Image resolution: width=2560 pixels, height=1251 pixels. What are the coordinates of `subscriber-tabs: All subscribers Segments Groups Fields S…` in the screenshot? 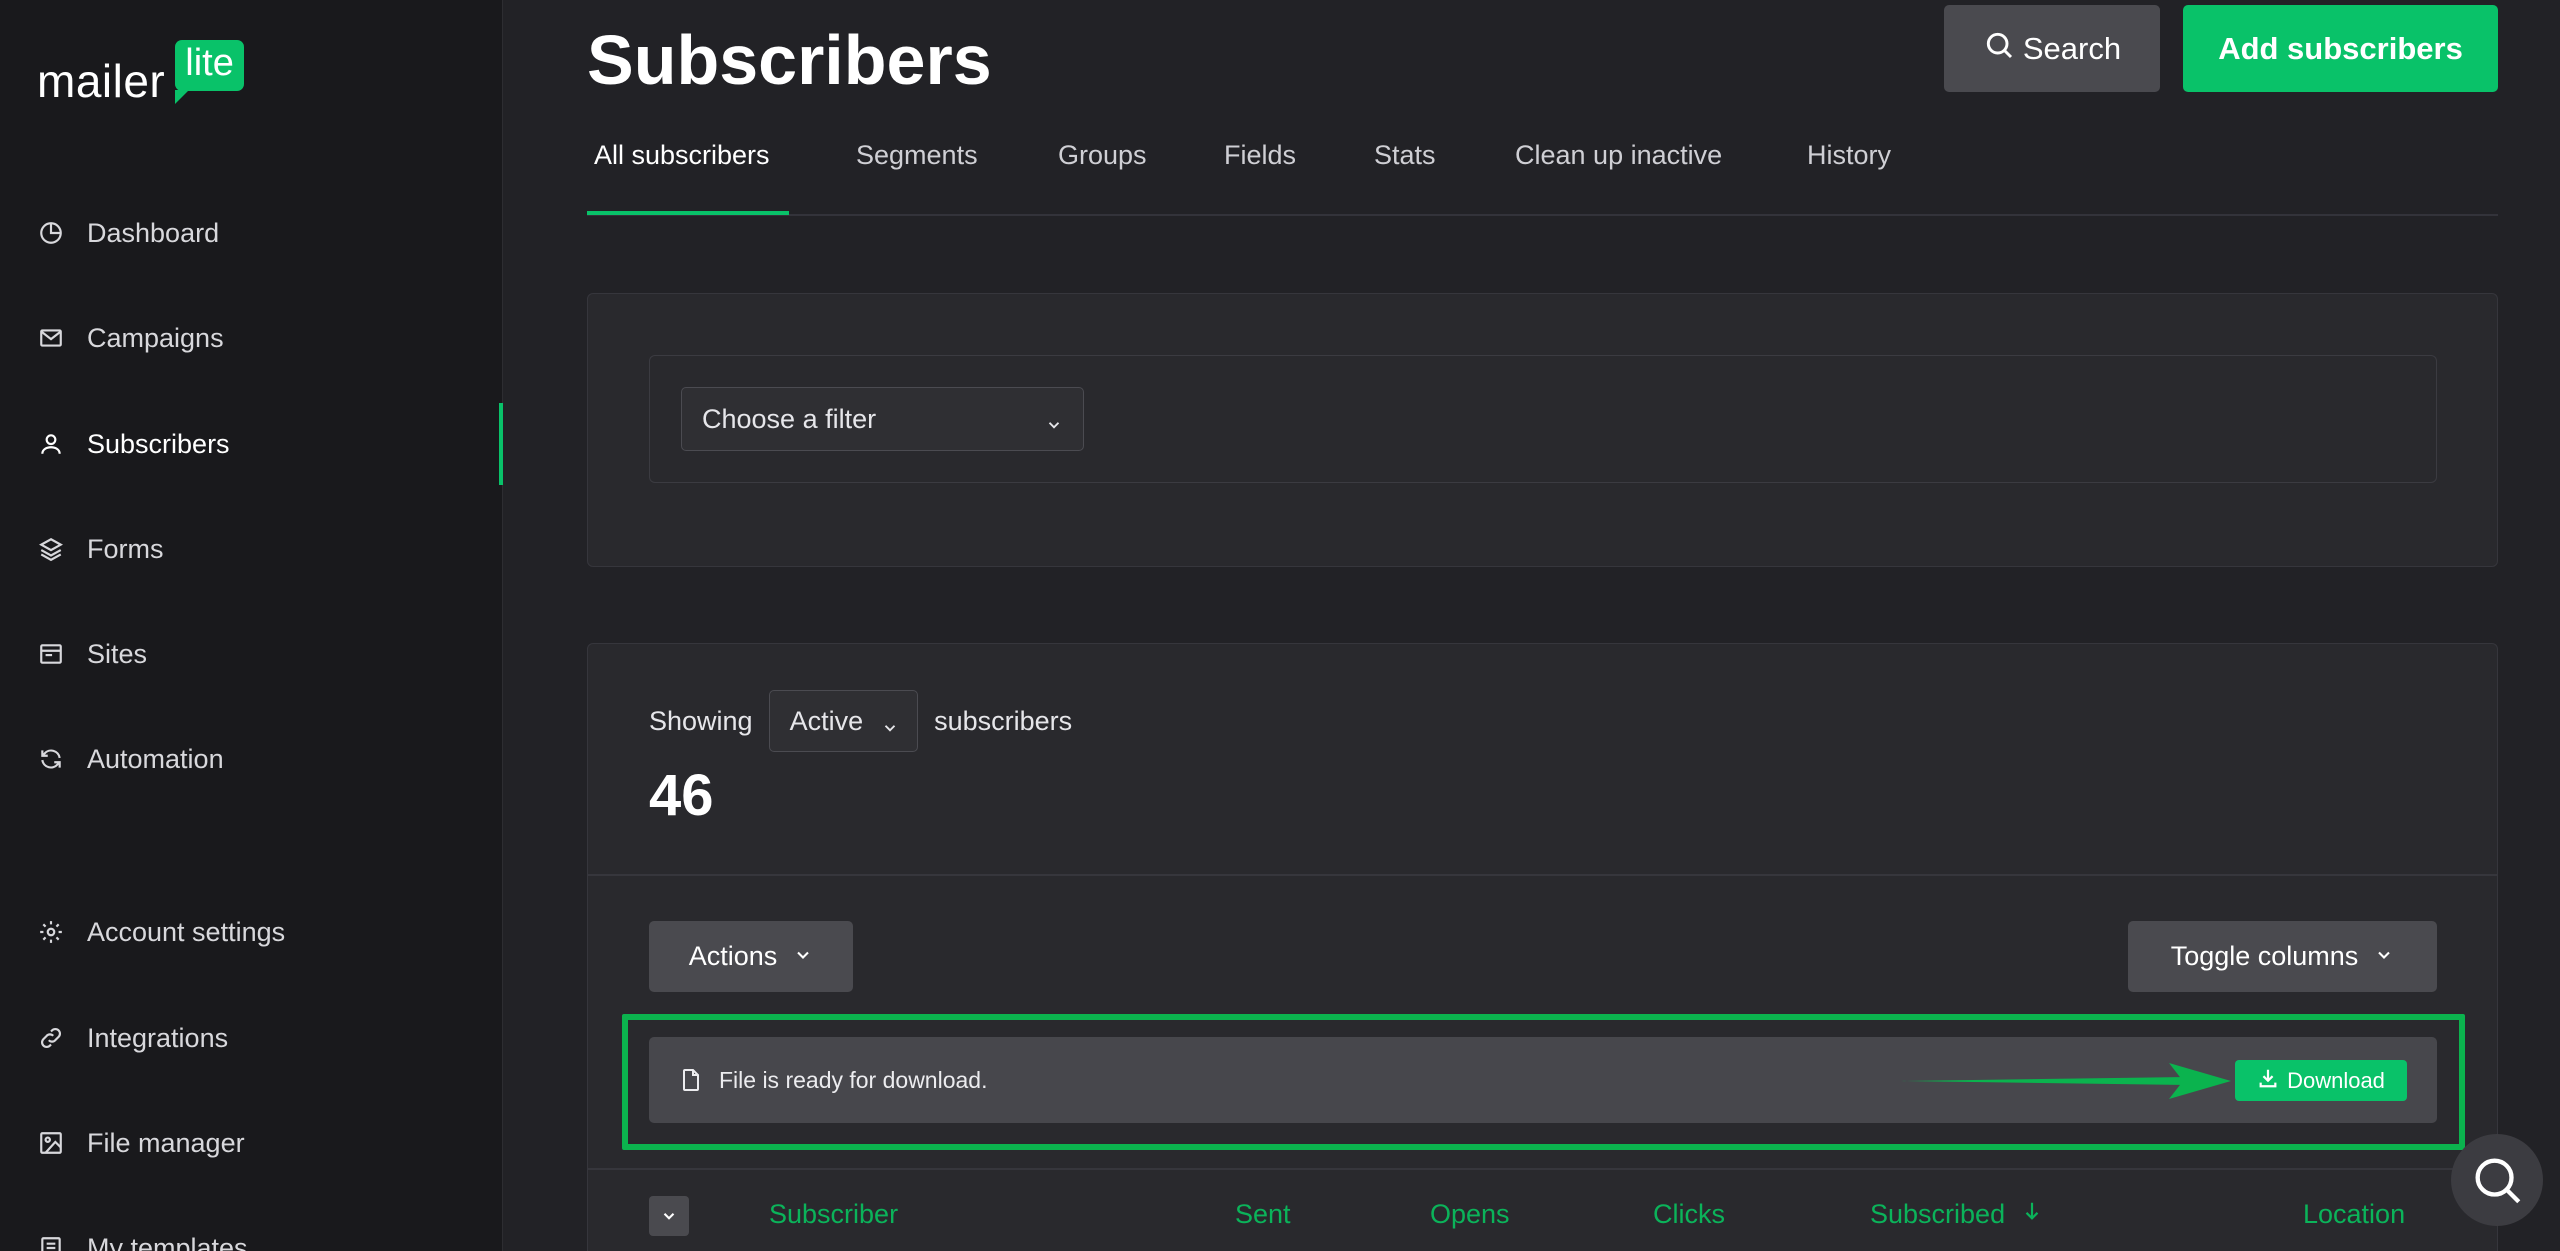 It's located at (1542, 178).